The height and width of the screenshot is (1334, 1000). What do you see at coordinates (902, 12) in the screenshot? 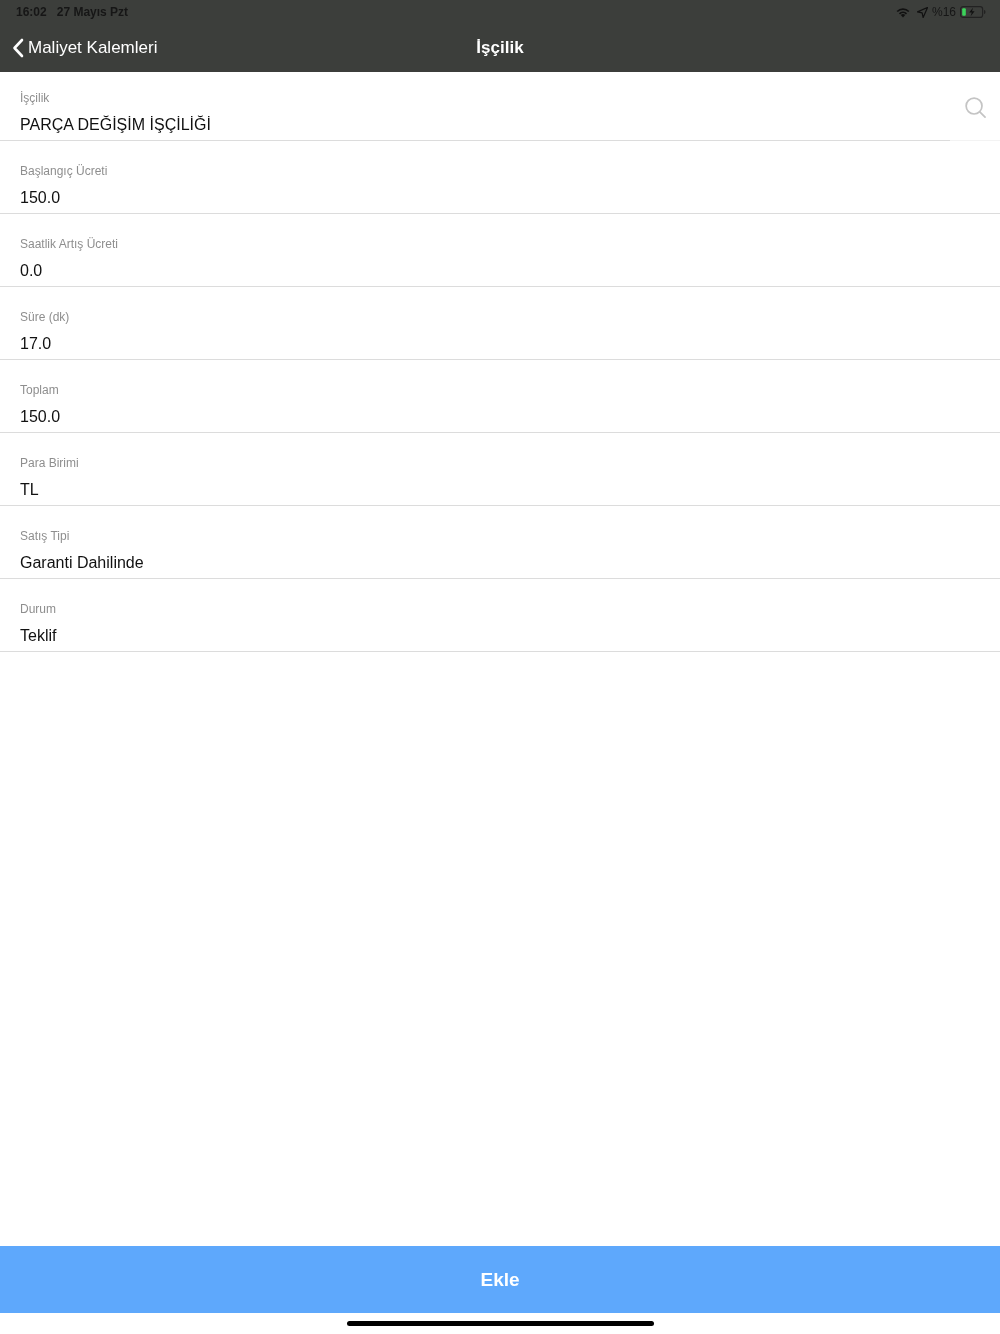
I see `wifi-icon` at bounding box center [902, 12].